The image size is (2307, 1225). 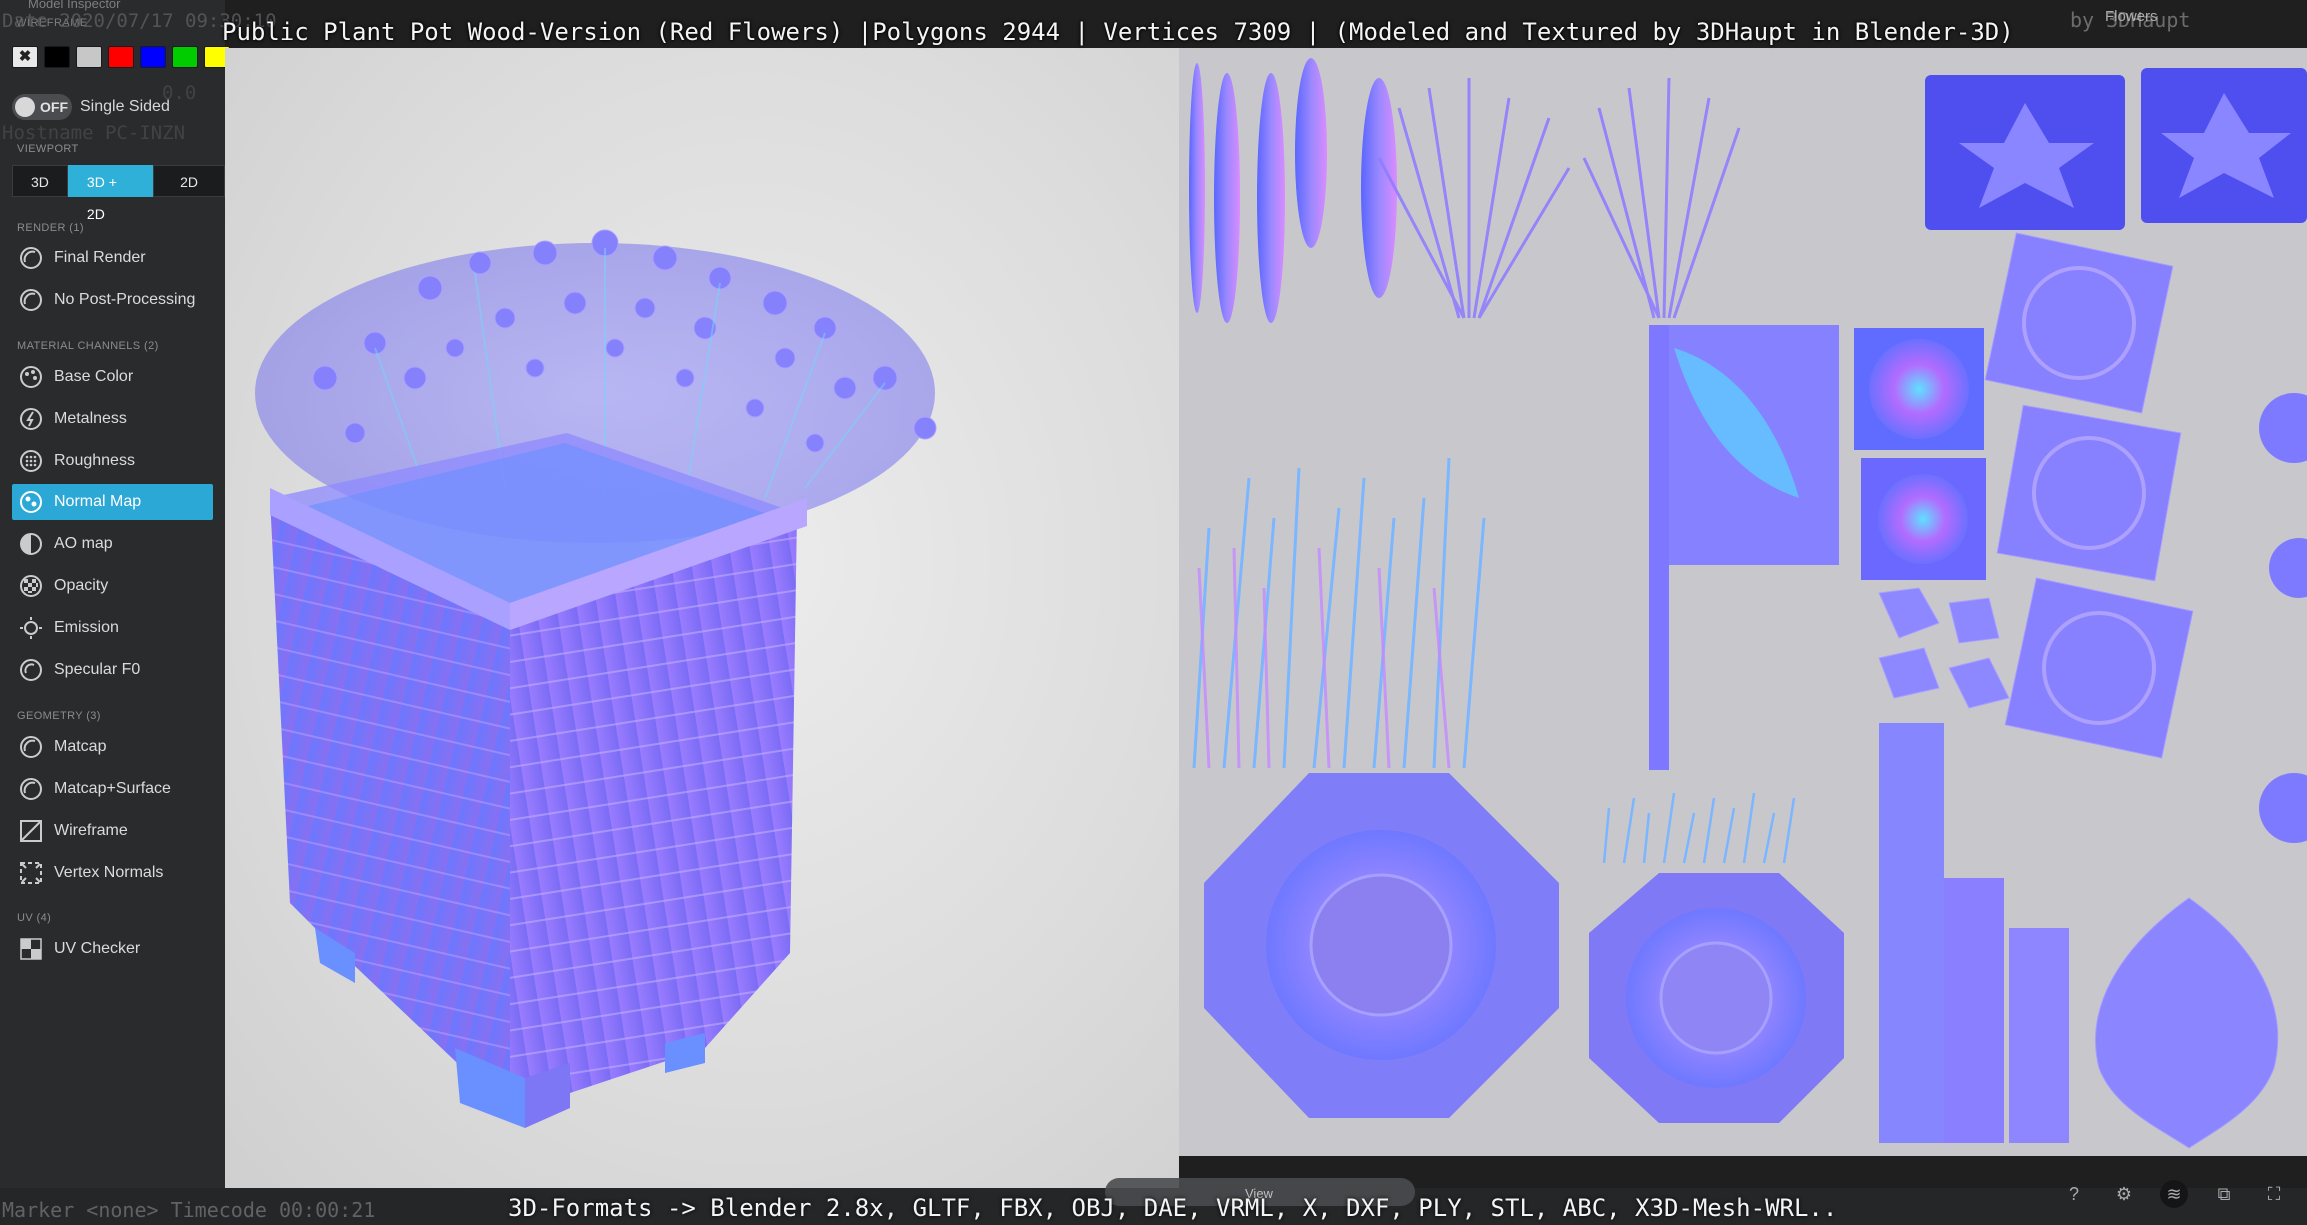 I want to click on specular-icon, so click(x=31, y=670).